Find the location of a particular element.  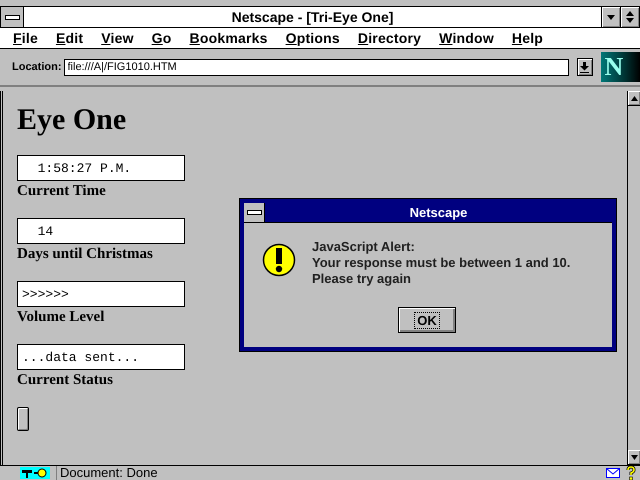

field-label: Volume Level is located at coordinates (60, 317).